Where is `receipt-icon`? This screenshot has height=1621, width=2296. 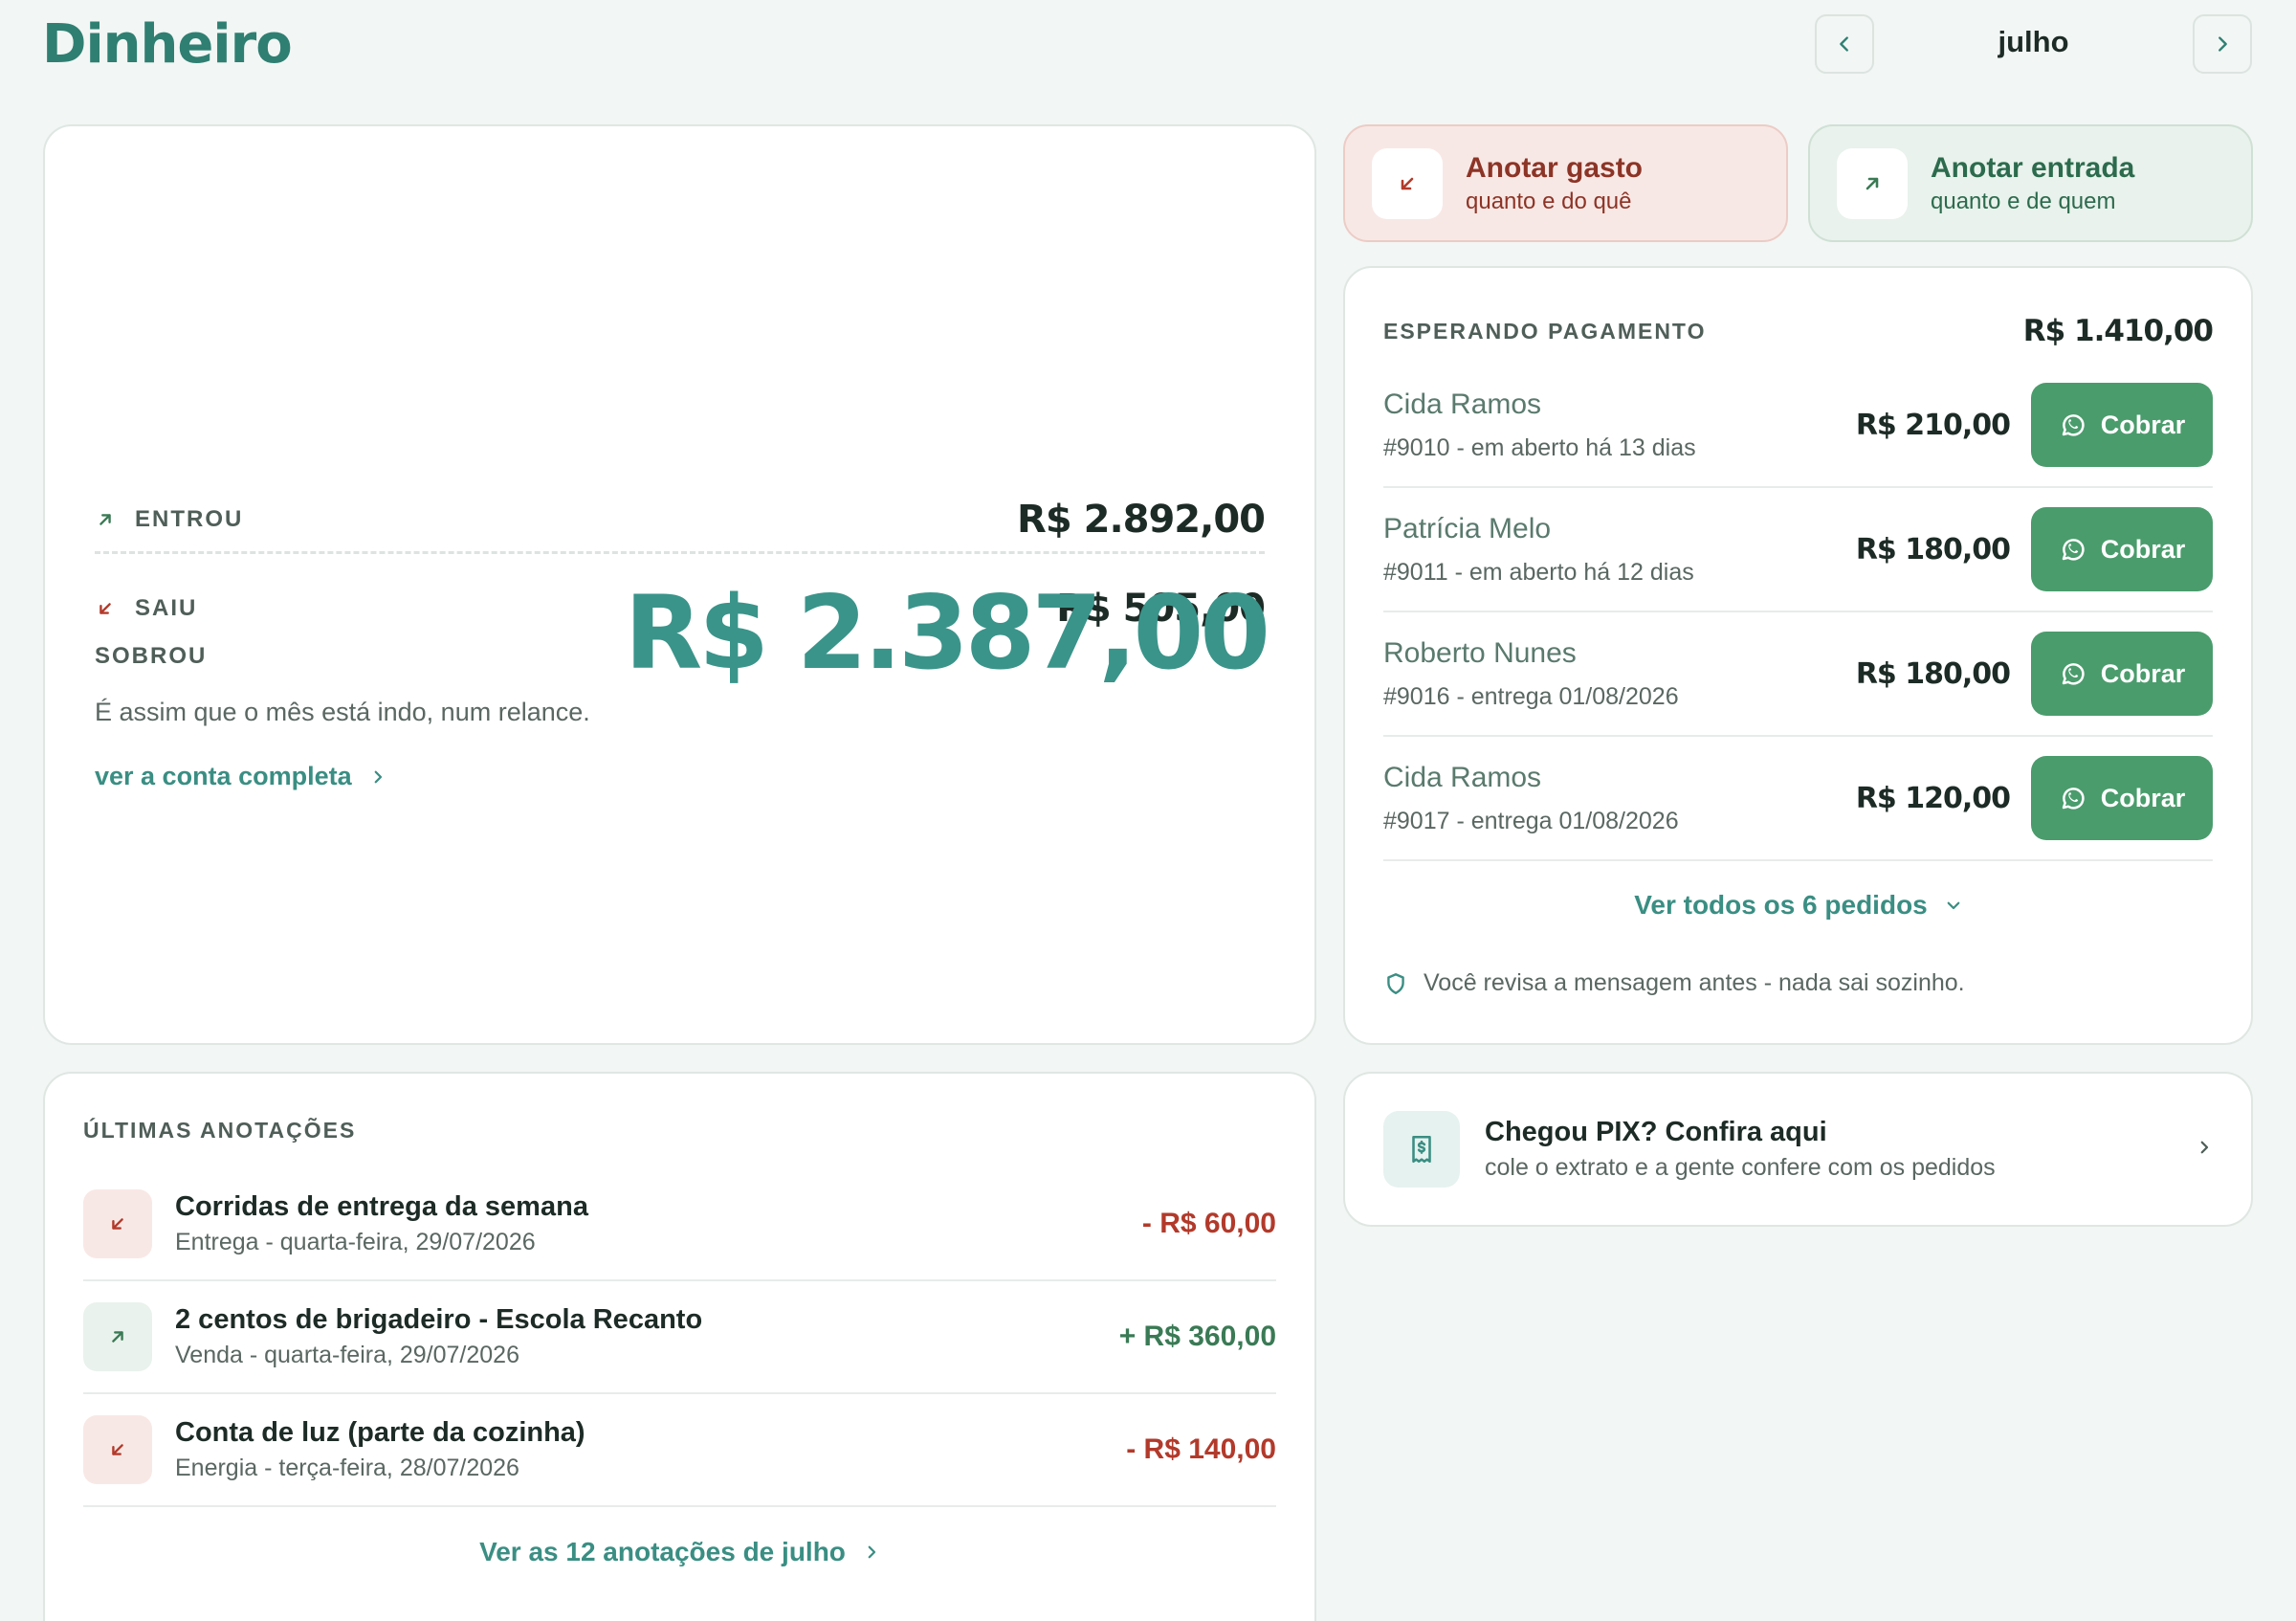
receipt-icon is located at coordinates (1421, 1149).